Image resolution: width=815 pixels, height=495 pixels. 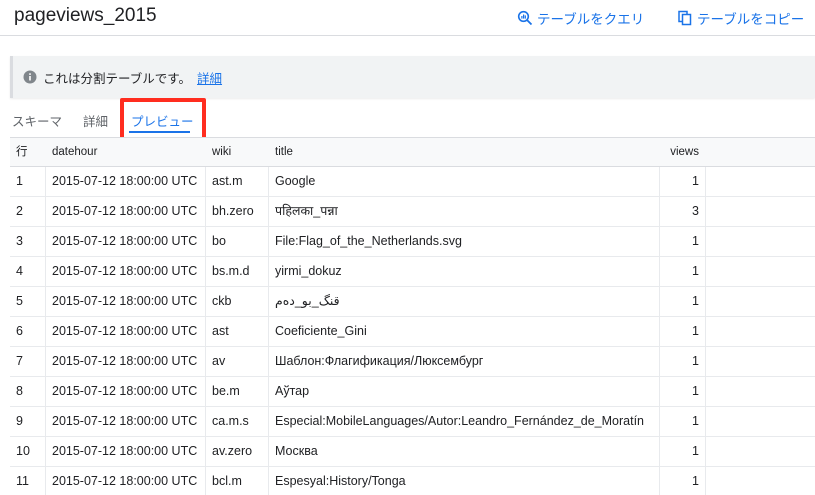 I want to click on row-number: 7, so click(x=19, y=361).